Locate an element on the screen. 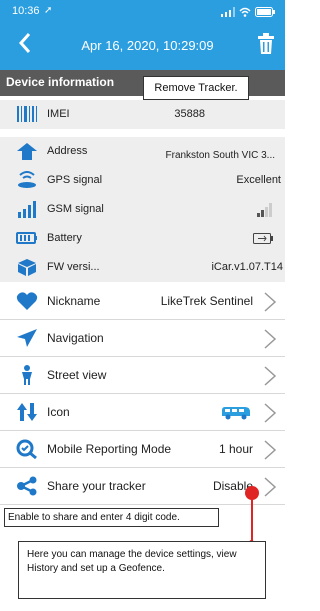 Image resolution: width=320 pixels, height=611 pixels. back-button is located at coordinates (25, 47).